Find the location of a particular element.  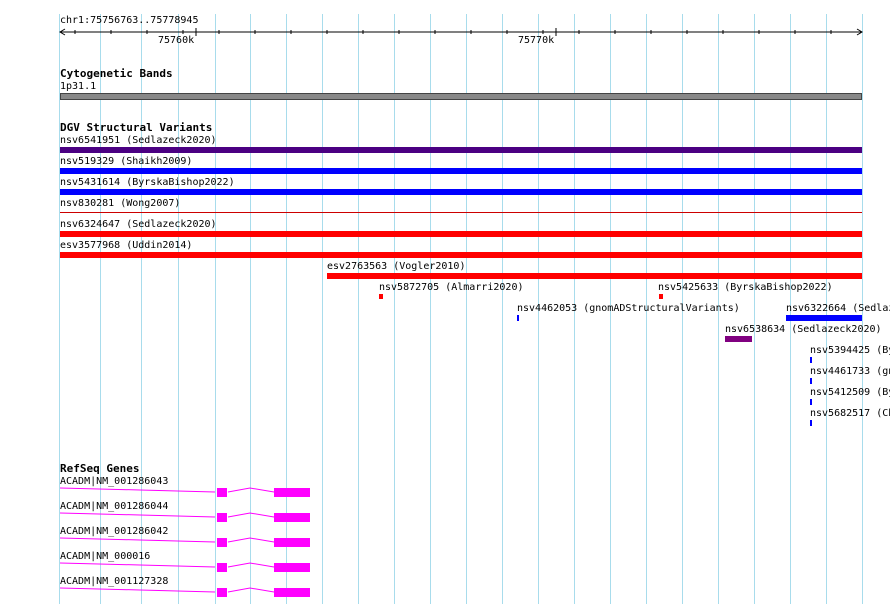

locus-label: chr1:75756763..75778945 is located at coordinates (129, 20).